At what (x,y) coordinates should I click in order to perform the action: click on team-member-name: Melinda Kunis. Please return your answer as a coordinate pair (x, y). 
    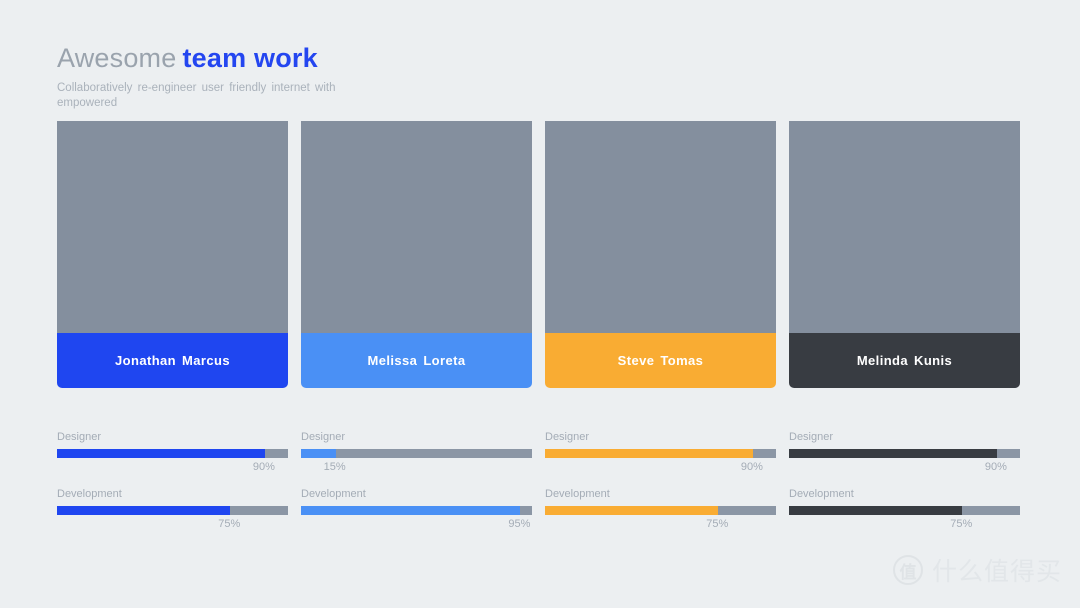
    Looking at the image, I should click on (904, 360).